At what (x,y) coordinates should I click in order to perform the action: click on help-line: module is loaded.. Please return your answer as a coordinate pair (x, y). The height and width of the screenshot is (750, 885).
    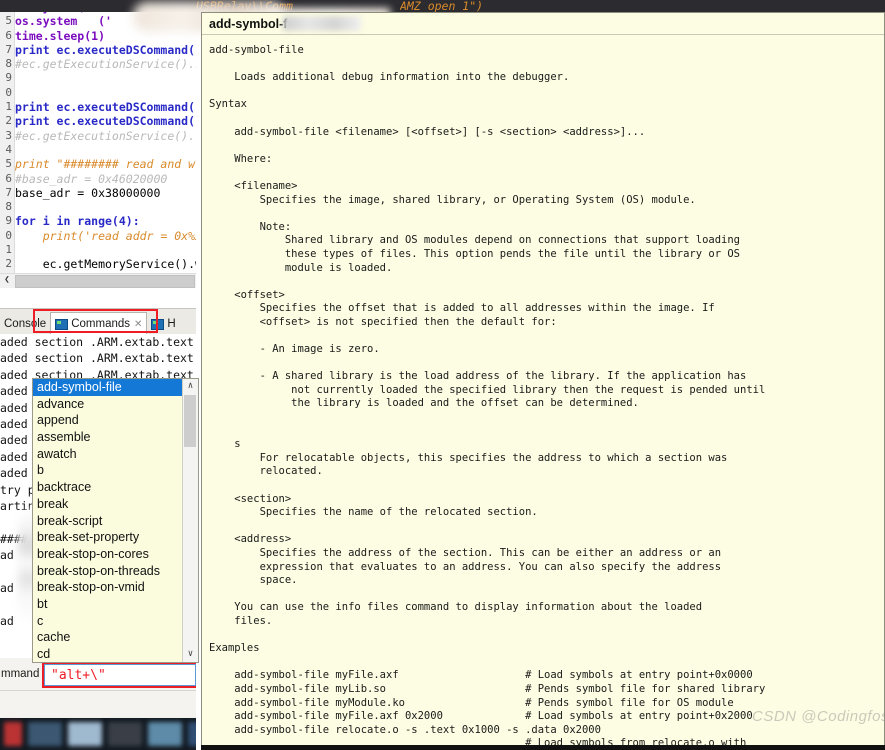
    Looking at the image, I should click on (301, 267).